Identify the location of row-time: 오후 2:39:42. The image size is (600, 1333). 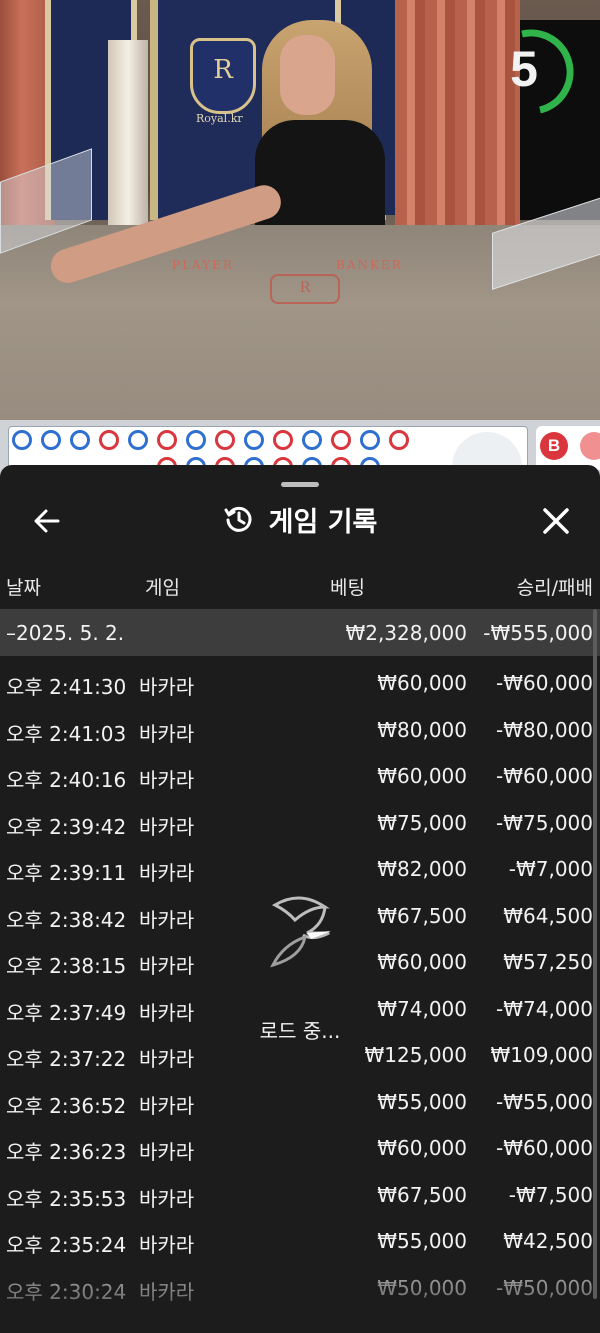
(66, 826).